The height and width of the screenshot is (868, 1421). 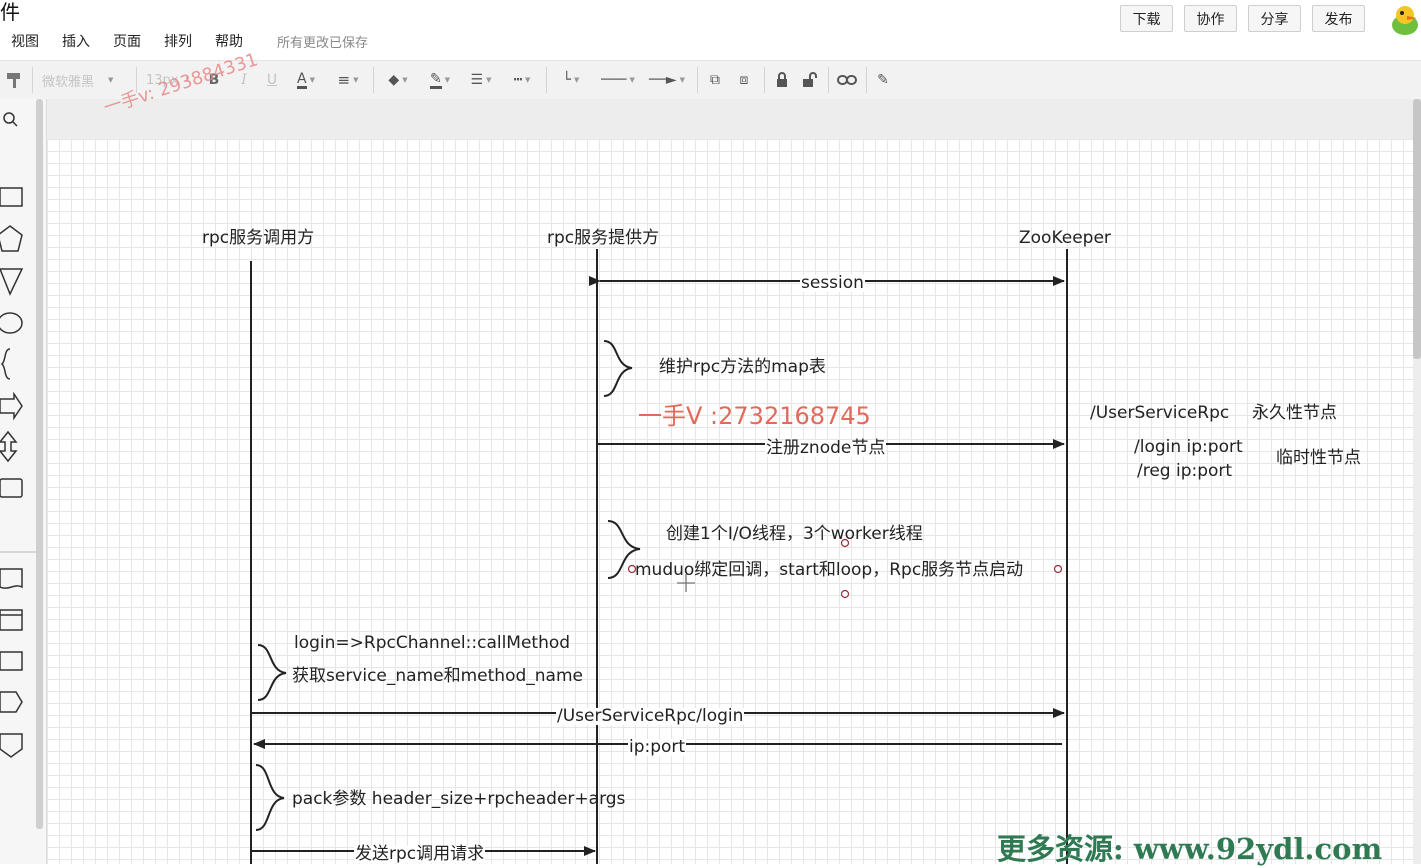 What do you see at coordinates (794, 534) in the screenshot?
I see `threads-note: 创建1个I/O线程，3个worker线程` at bounding box center [794, 534].